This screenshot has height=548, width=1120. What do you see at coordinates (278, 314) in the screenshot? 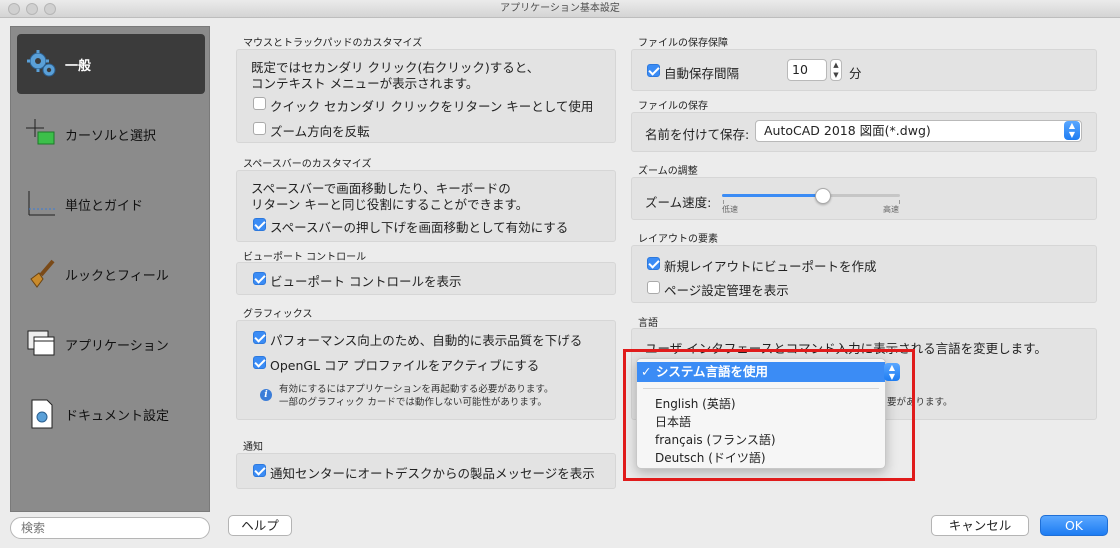
I see `graphics-section-title: グラフィックス` at bounding box center [278, 314].